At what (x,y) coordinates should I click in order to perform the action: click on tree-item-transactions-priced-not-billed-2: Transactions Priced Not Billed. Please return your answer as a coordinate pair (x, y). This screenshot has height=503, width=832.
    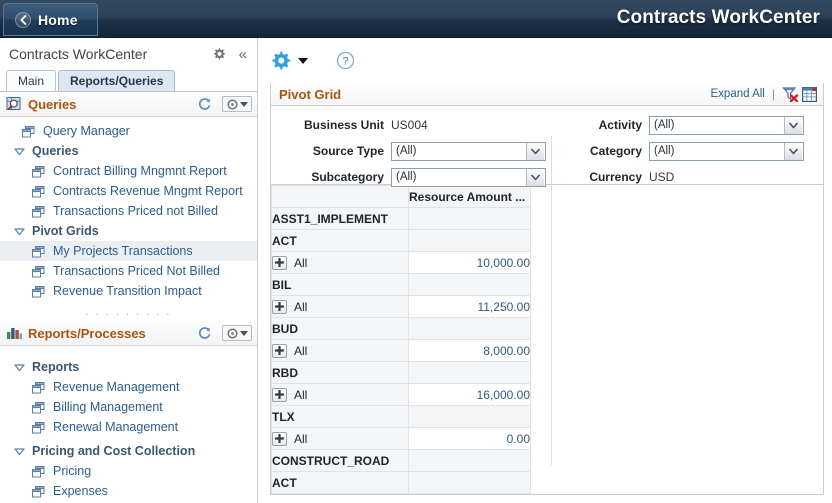
    Looking at the image, I should click on (128, 271).